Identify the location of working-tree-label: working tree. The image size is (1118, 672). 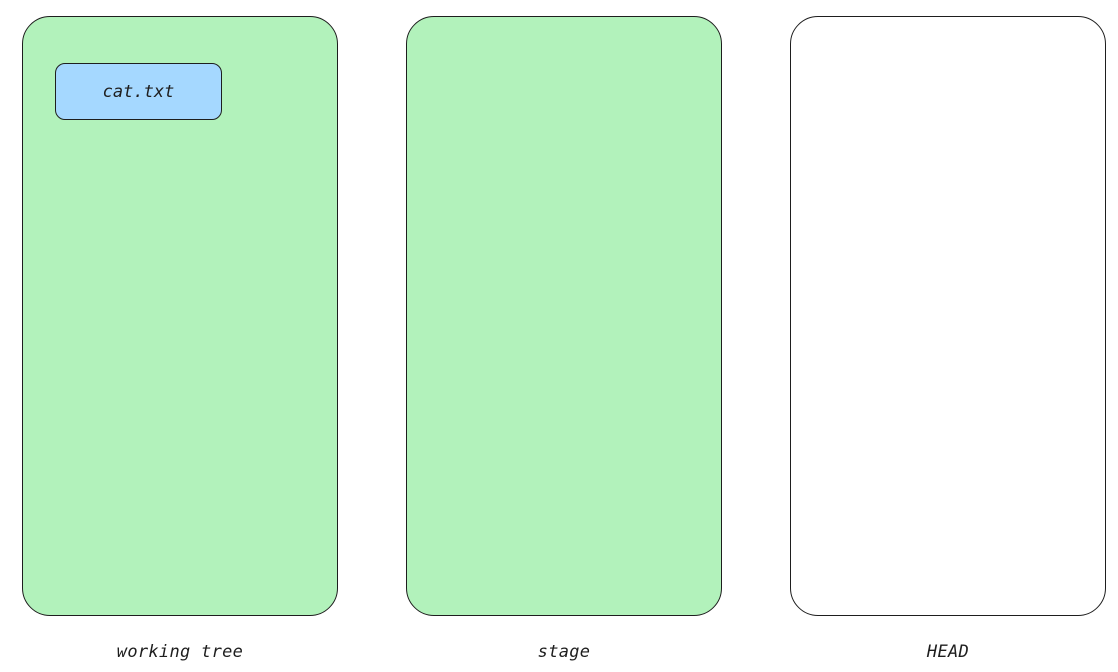
(180, 652).